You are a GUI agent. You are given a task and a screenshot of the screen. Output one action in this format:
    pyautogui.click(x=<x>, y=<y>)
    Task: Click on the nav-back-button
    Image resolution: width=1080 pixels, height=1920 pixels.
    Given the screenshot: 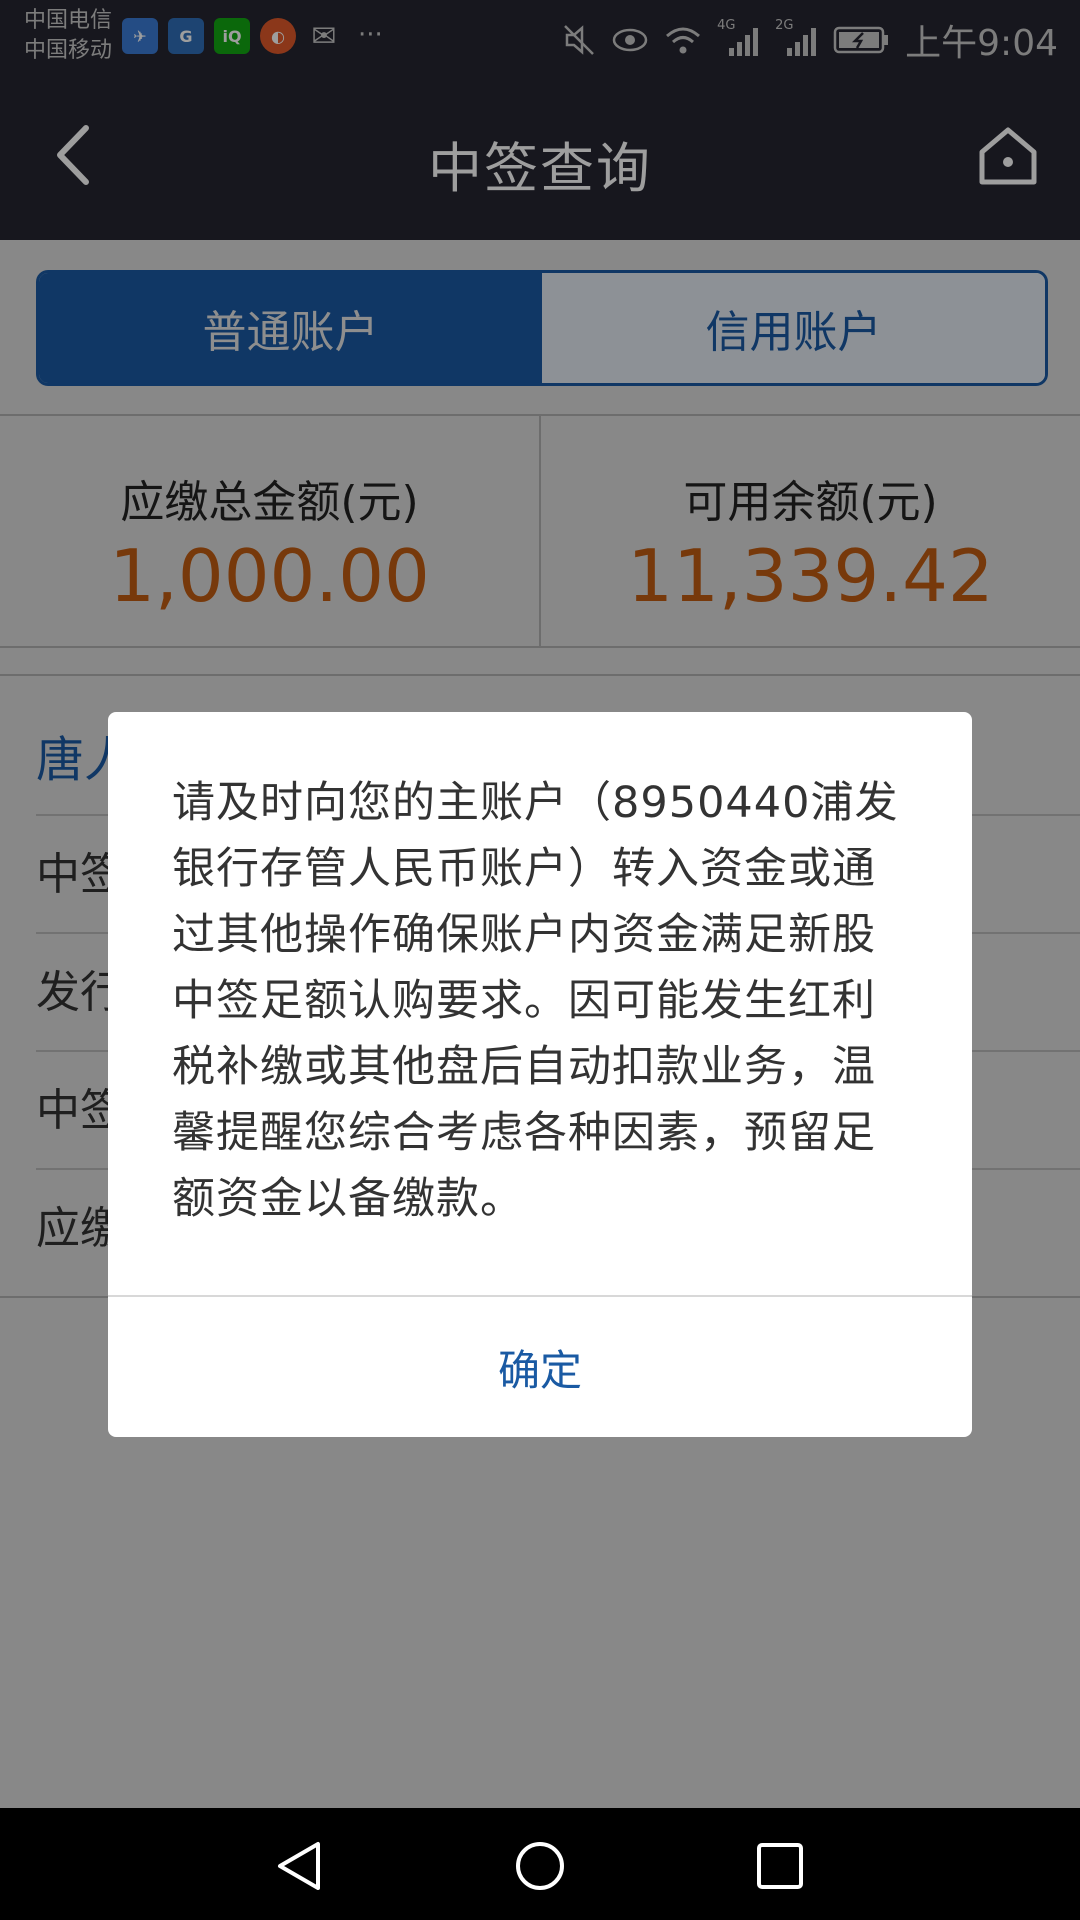 What is the action you would take?
    pyautogui.click(x=300, y=1866)
    